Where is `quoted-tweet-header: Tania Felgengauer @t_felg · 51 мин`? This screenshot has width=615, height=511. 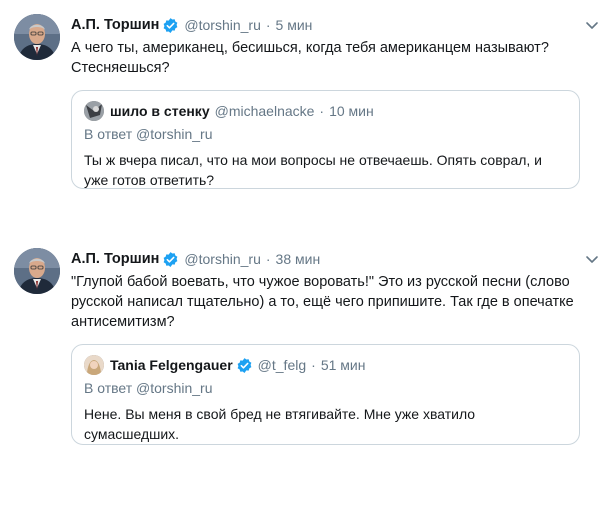 quoted-tweet-header: Tania Felgengauer @t_felg · 51 мин is located at coordinates (325, 365).